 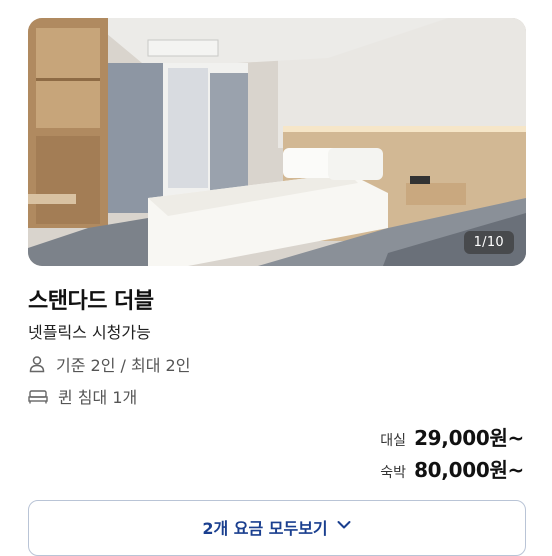 I want to click on price-value: 80,000원~, so click(x=469, y=470).